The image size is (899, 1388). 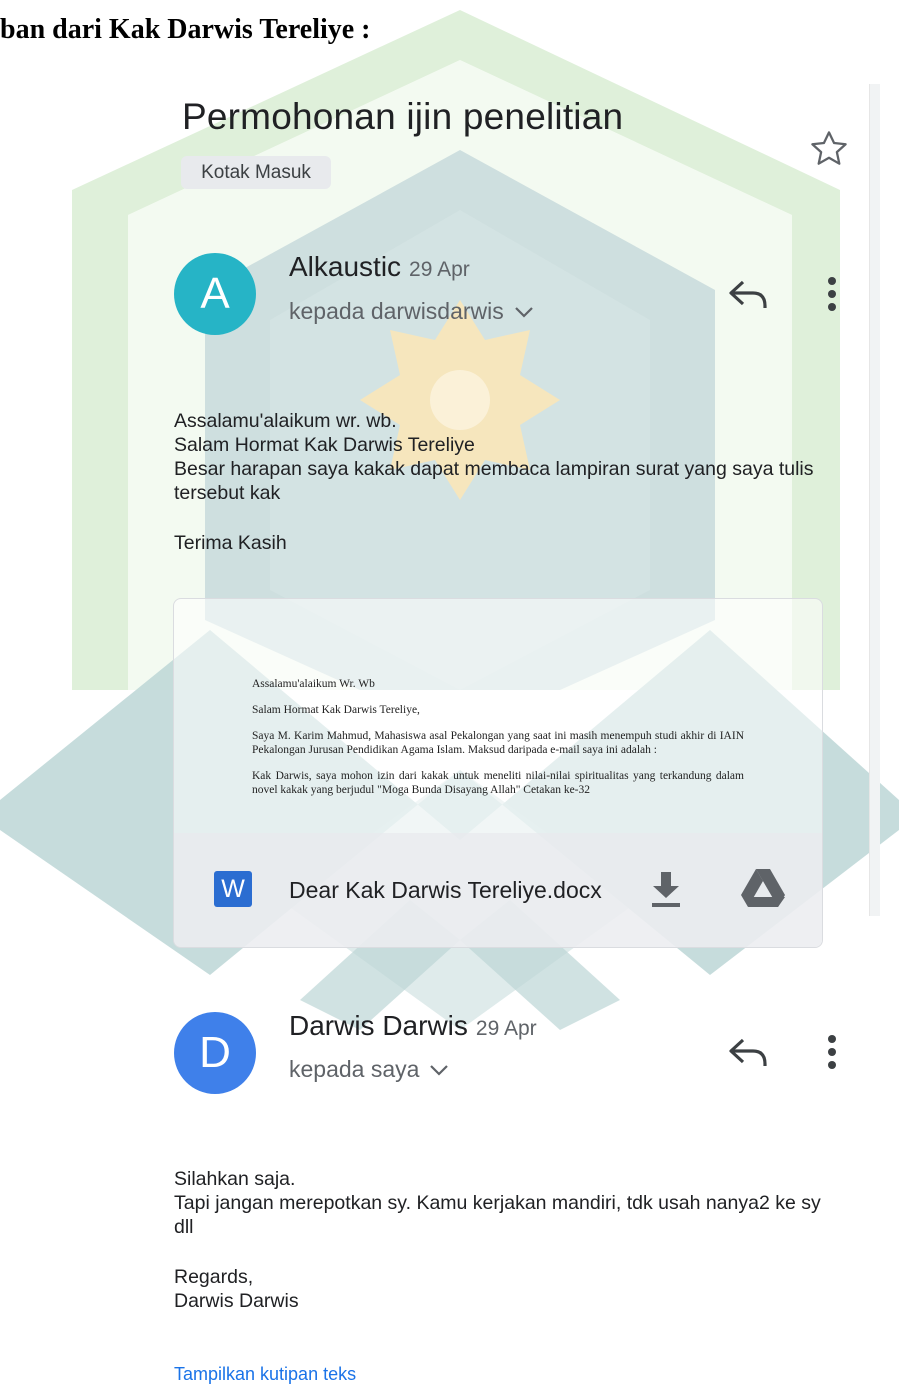 I want to click on star-icon, so click(x=829, y=149).